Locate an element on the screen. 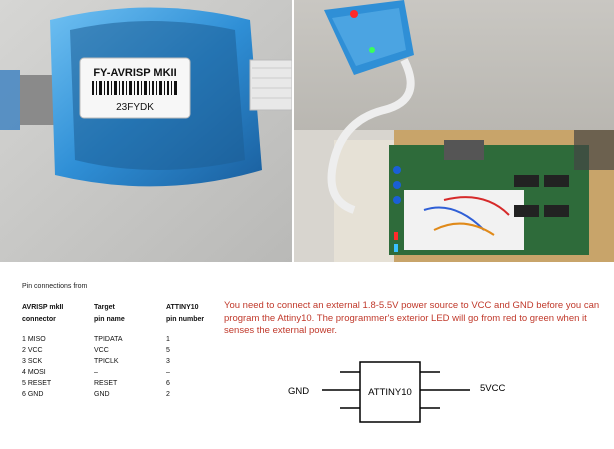  cell-connector: 2 VCC is located at coordinates (32, 350).